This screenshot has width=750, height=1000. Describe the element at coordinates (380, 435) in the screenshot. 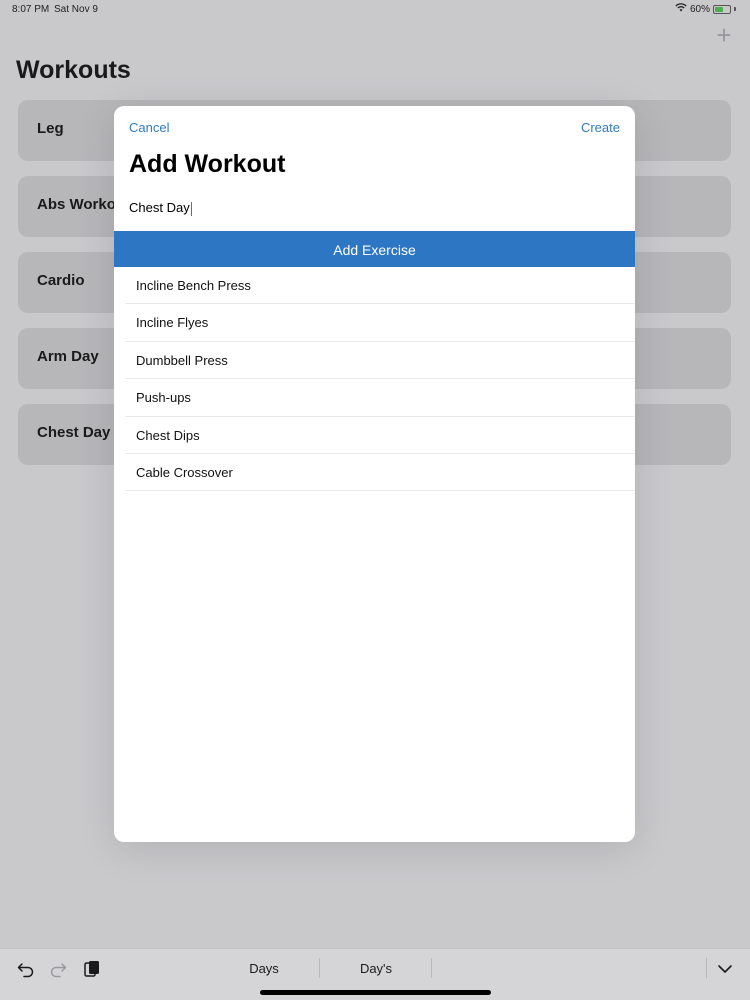

I see `exercise-item: Chest Dips` at that location.